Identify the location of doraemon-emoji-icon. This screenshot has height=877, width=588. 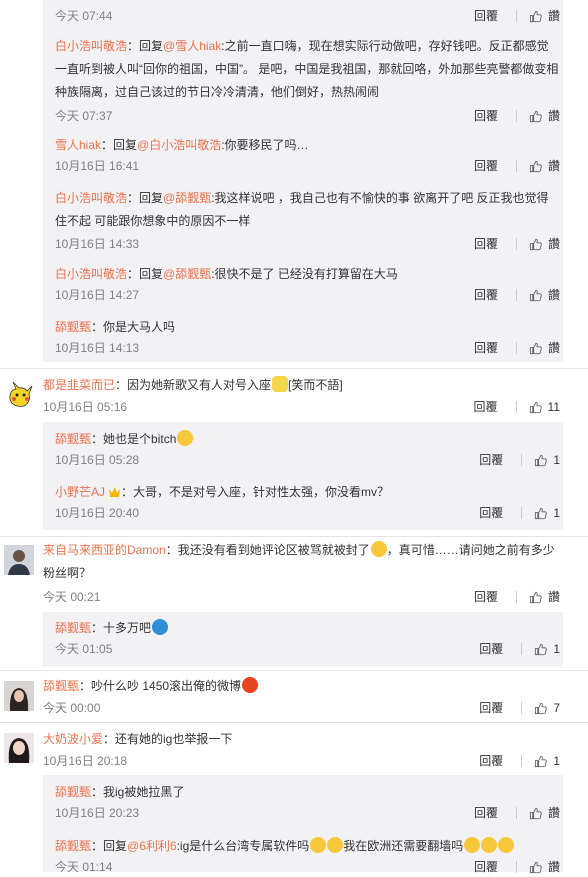
(160, 627).